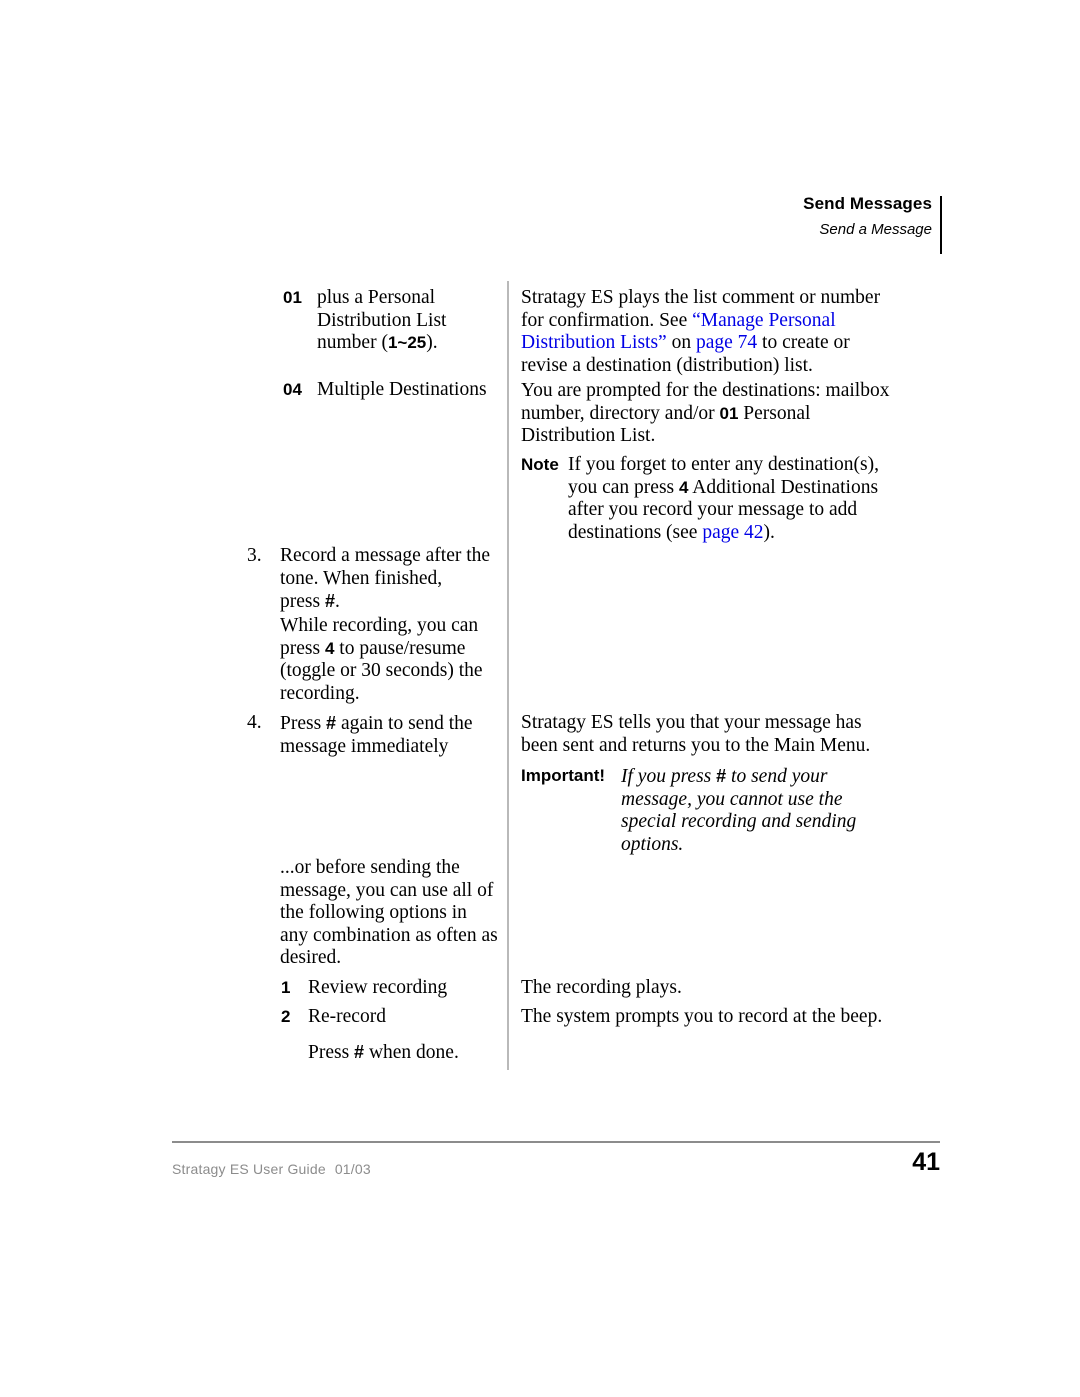 The image size is (1080, 1397). Describe the element at coordinates (383, 1052) in the screenshot. I see `press-done-text: Press # when done.` at that location.